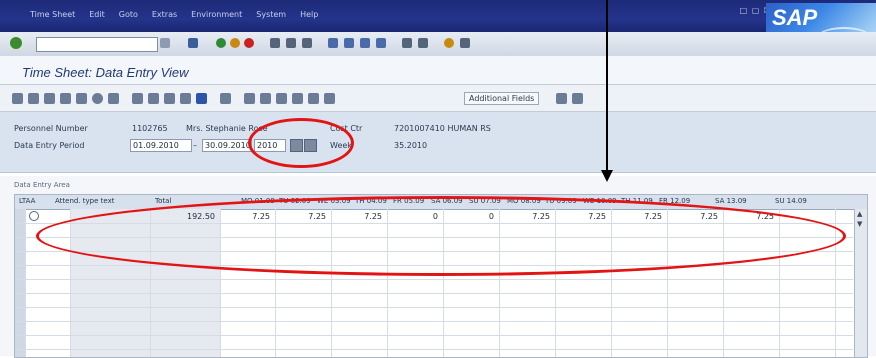  What do you see at coordinates (301, 143) in the screenshot?
I see `highlight-period-ellipse` at bounding box center [301, 143].